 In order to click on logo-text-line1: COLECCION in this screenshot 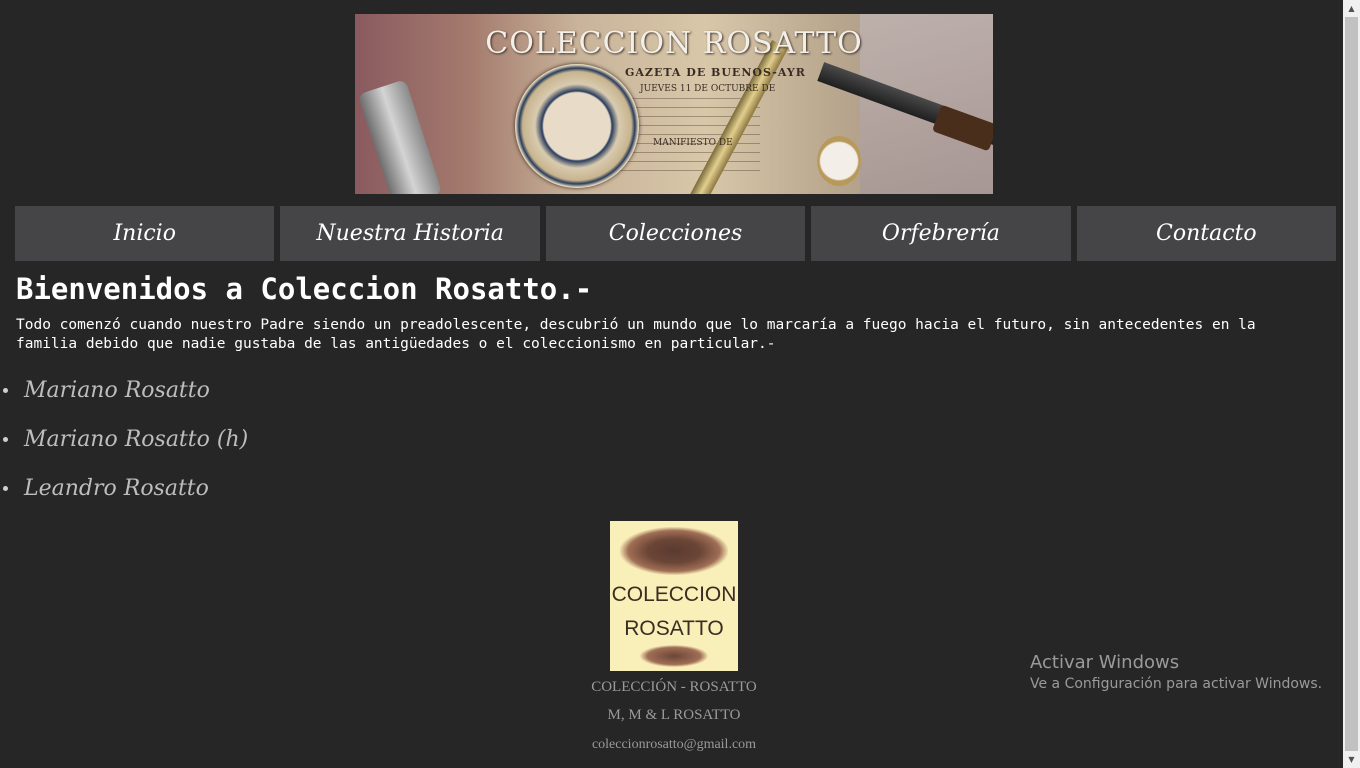, I will do `click(674, 594)`.